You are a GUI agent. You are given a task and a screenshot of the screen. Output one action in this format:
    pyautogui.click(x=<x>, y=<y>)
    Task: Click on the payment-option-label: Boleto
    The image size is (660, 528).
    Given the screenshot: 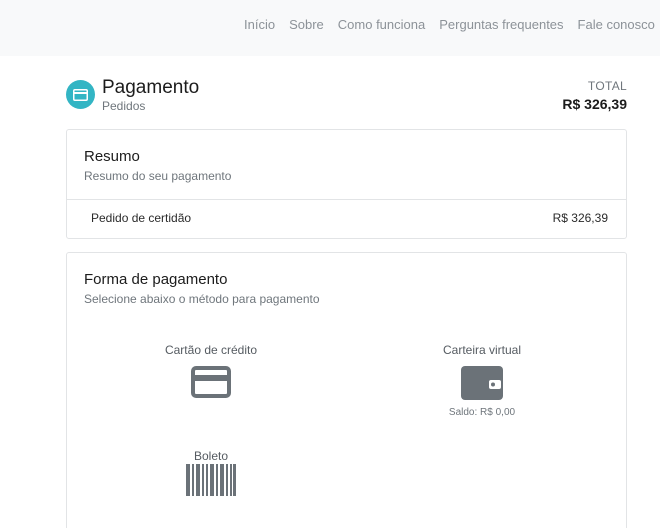 What is the action you would take?
    pyautogui.click(x=211, y=456)
    